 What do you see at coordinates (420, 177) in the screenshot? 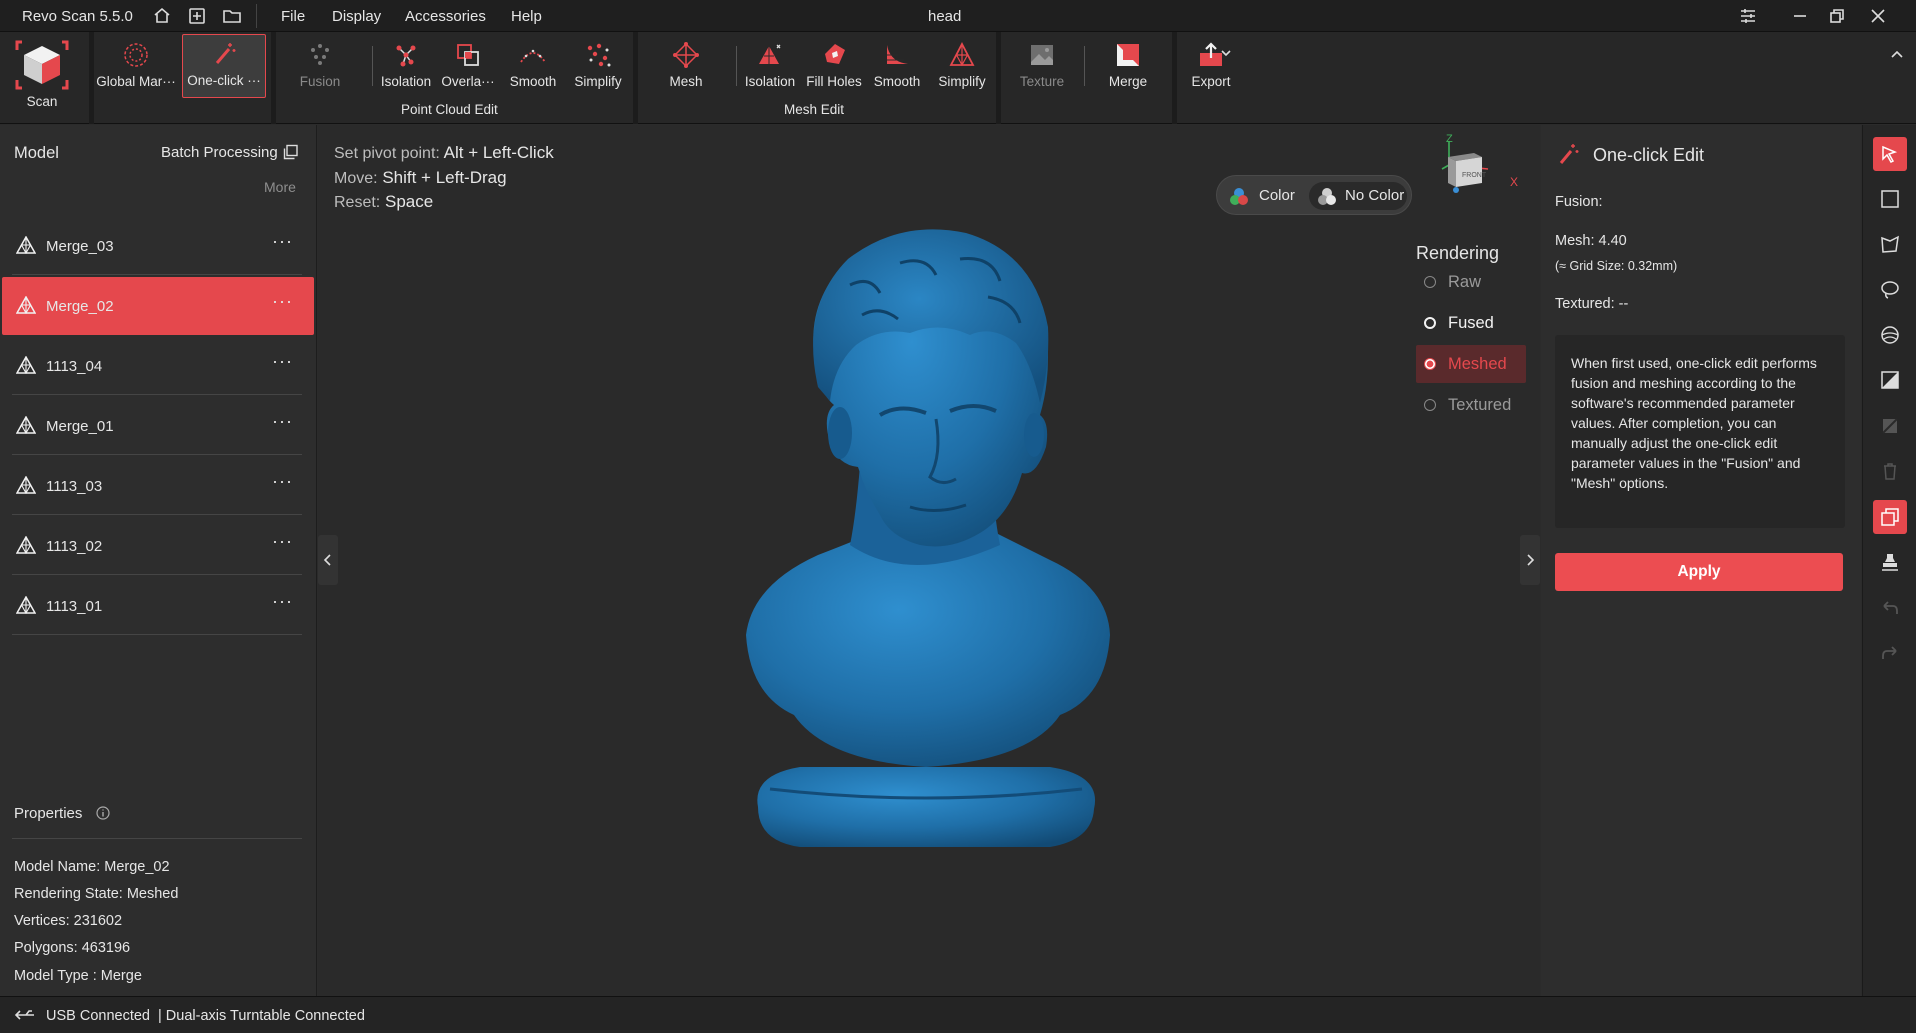
I see `hint-move: Move: Shift + Left-Drag` at bounding box center [420, 177].